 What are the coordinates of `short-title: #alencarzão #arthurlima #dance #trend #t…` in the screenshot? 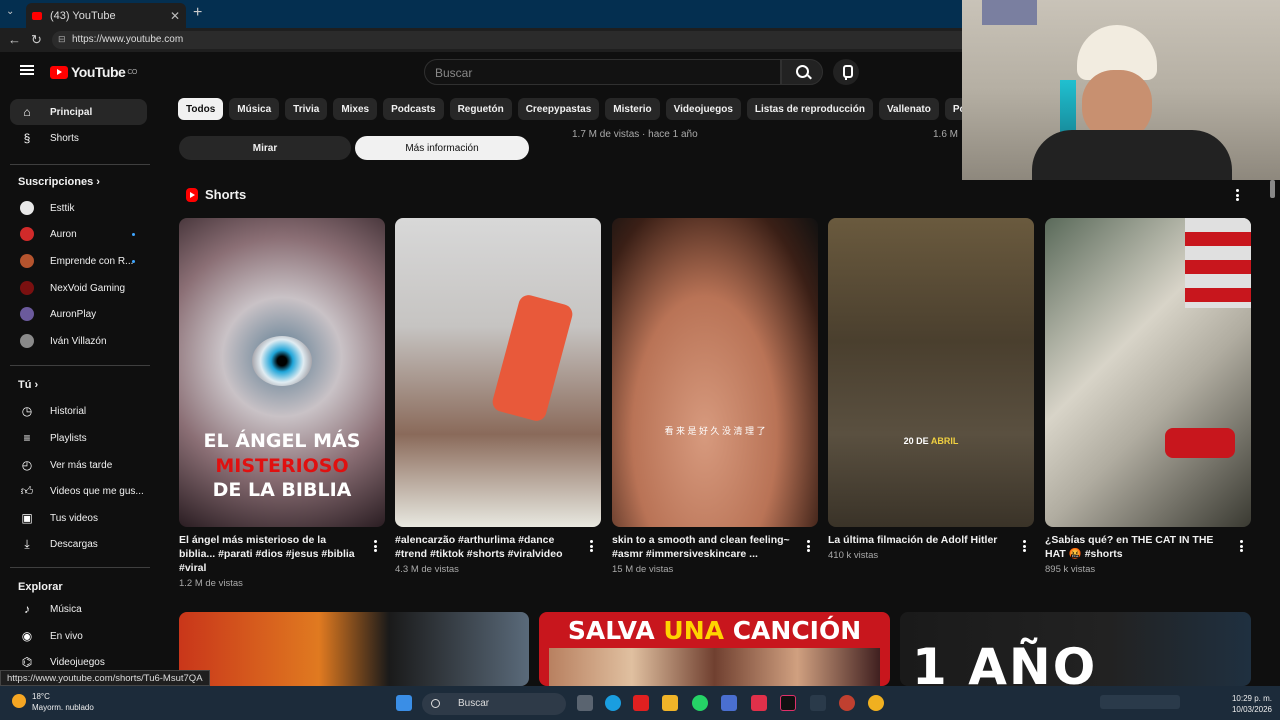 It's located at (498, 547).